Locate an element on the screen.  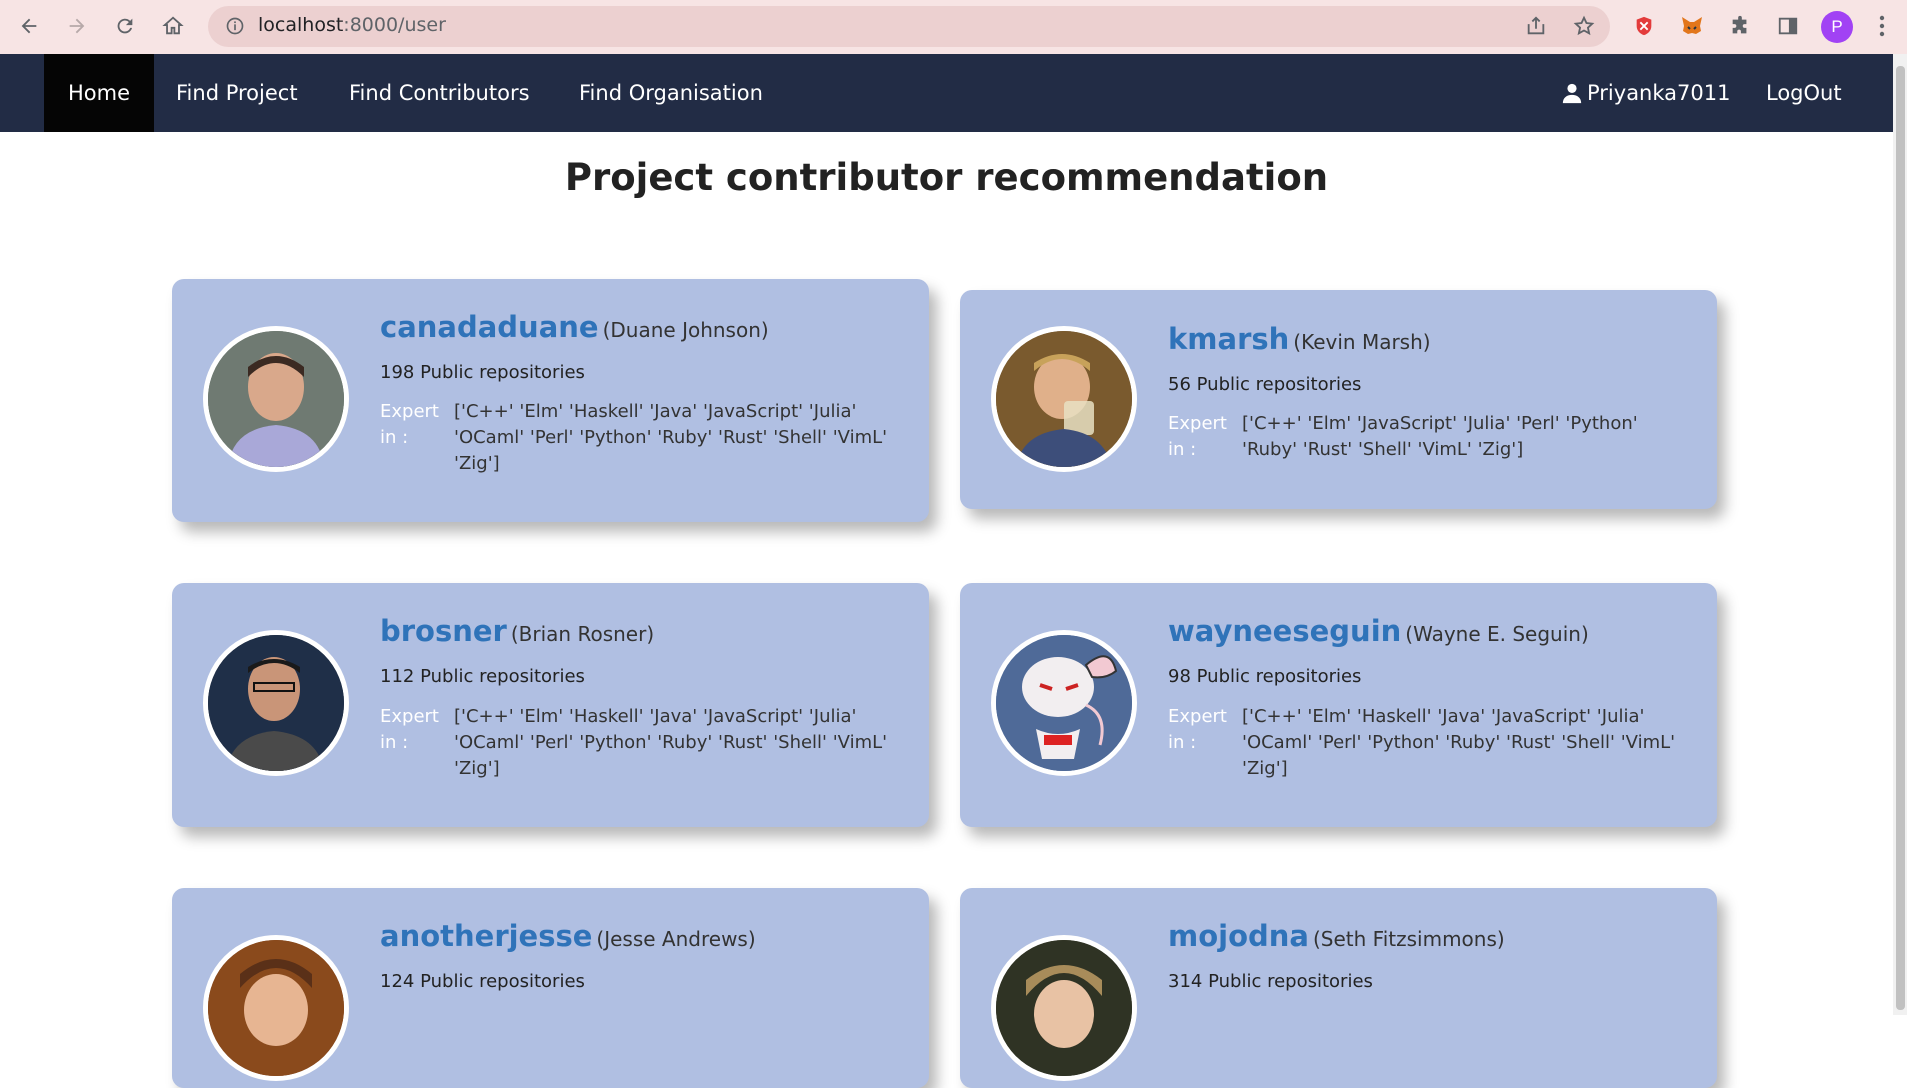
repo-count: 198 Public repositories is located at coordinates (482, 372).